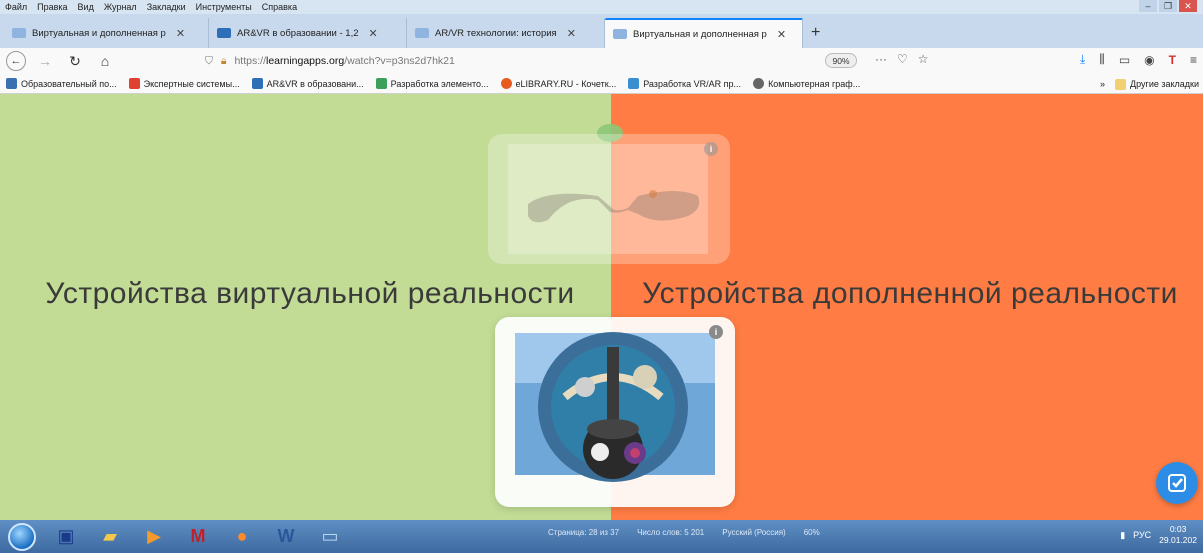 The image size is (1203, 553). I want to click on status-zoom: 60%, so click(811, 532).